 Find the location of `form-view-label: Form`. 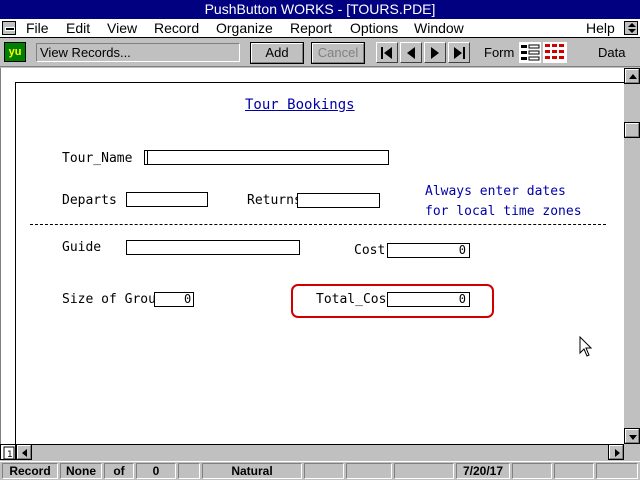

form-view-label: Form is located at coordinates (499, 52).